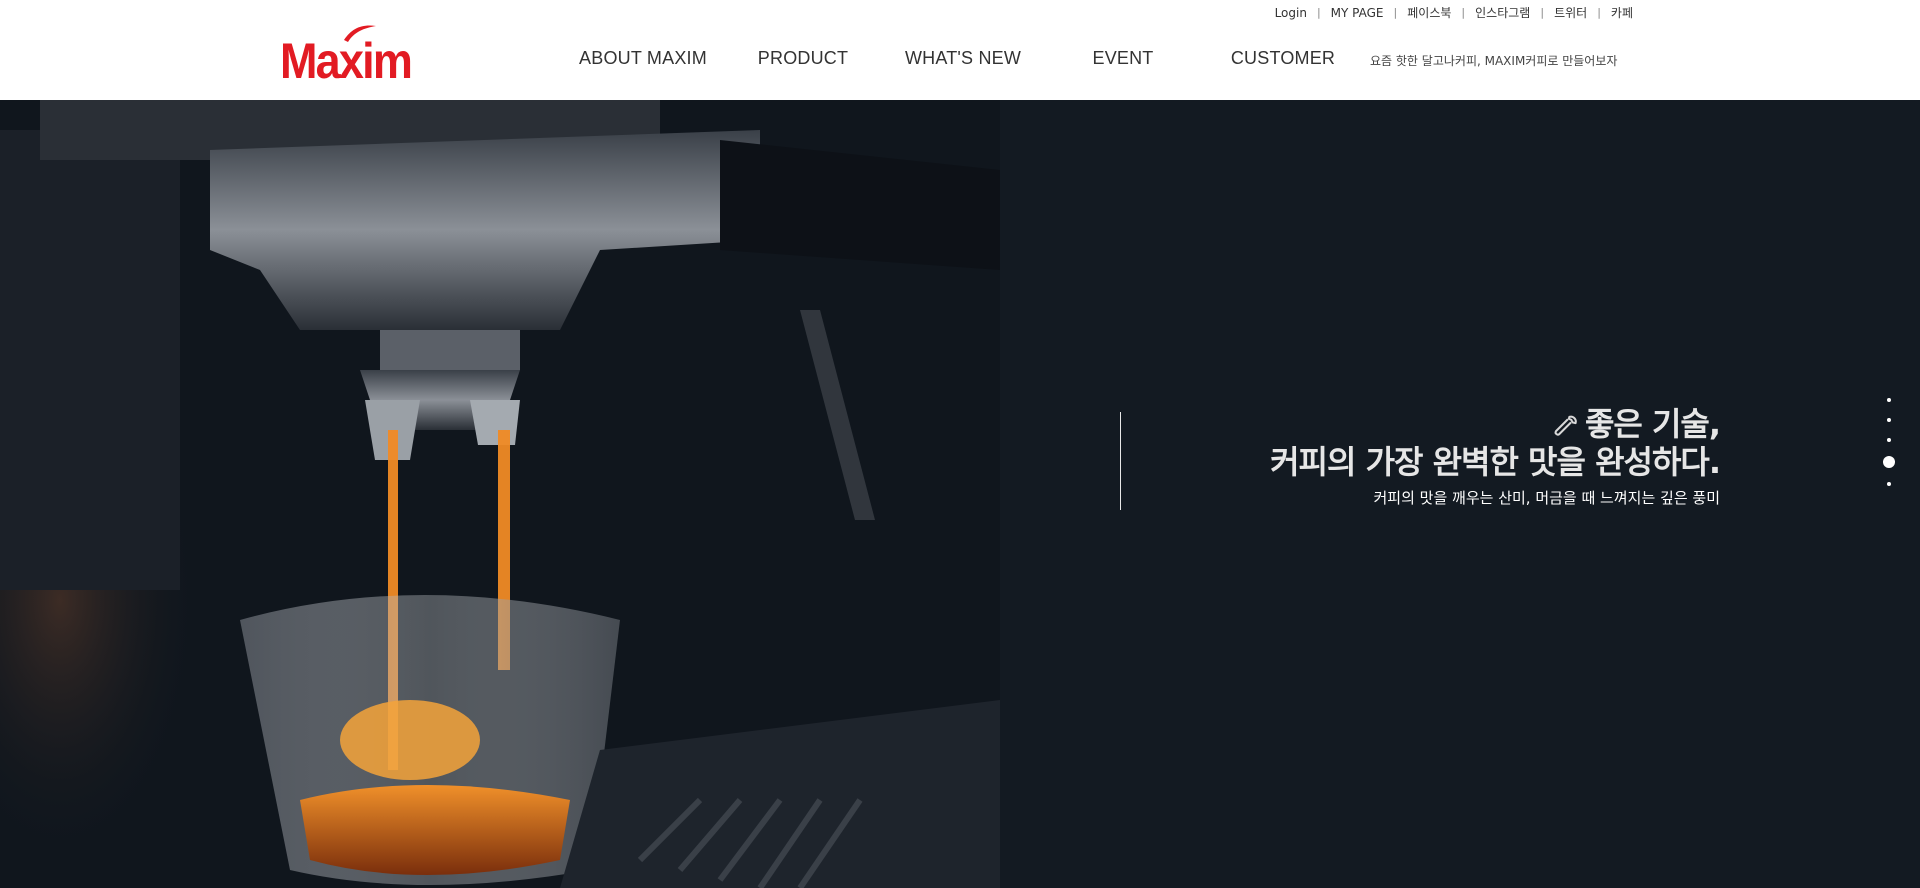  I want to click on nav-whats-new: WHAT'S NEW, so click(963, 58).